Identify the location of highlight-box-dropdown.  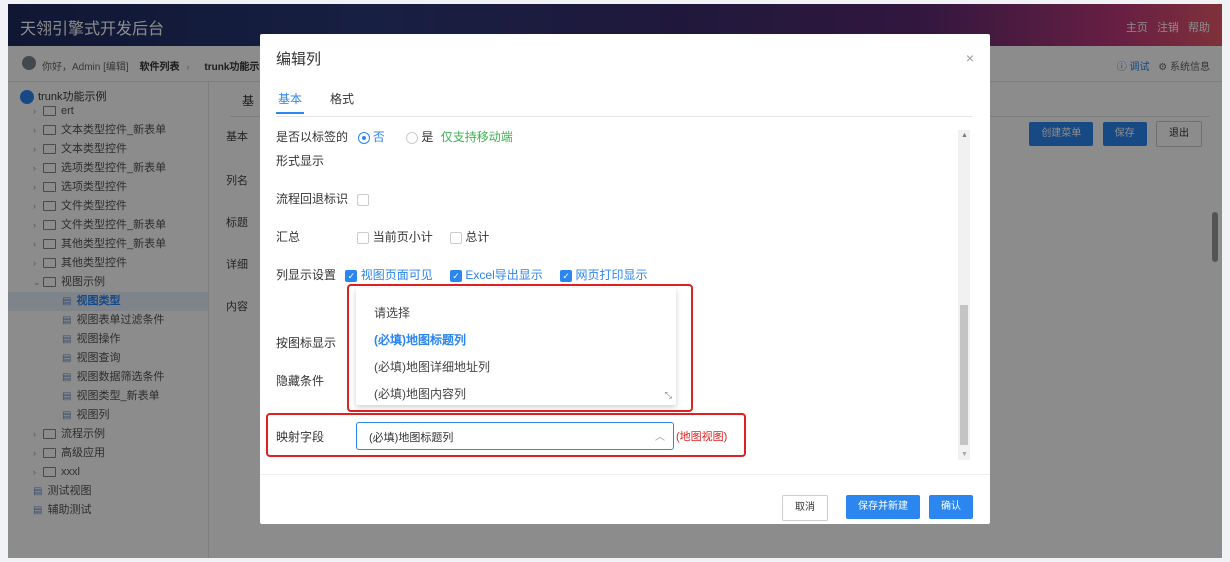
(520, 348).